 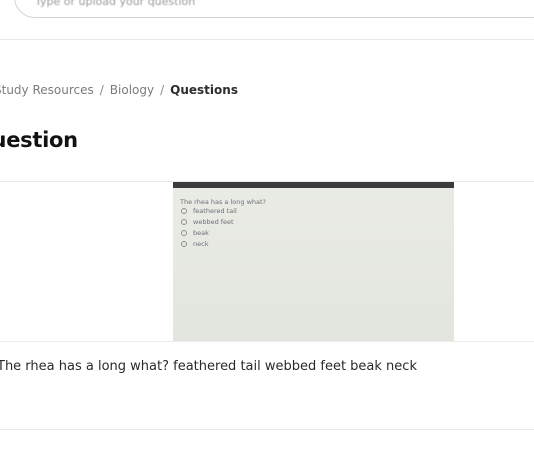 I want to click on breadcrumb: Study Resources / Biology / Questions, so click(x=119, y=90).